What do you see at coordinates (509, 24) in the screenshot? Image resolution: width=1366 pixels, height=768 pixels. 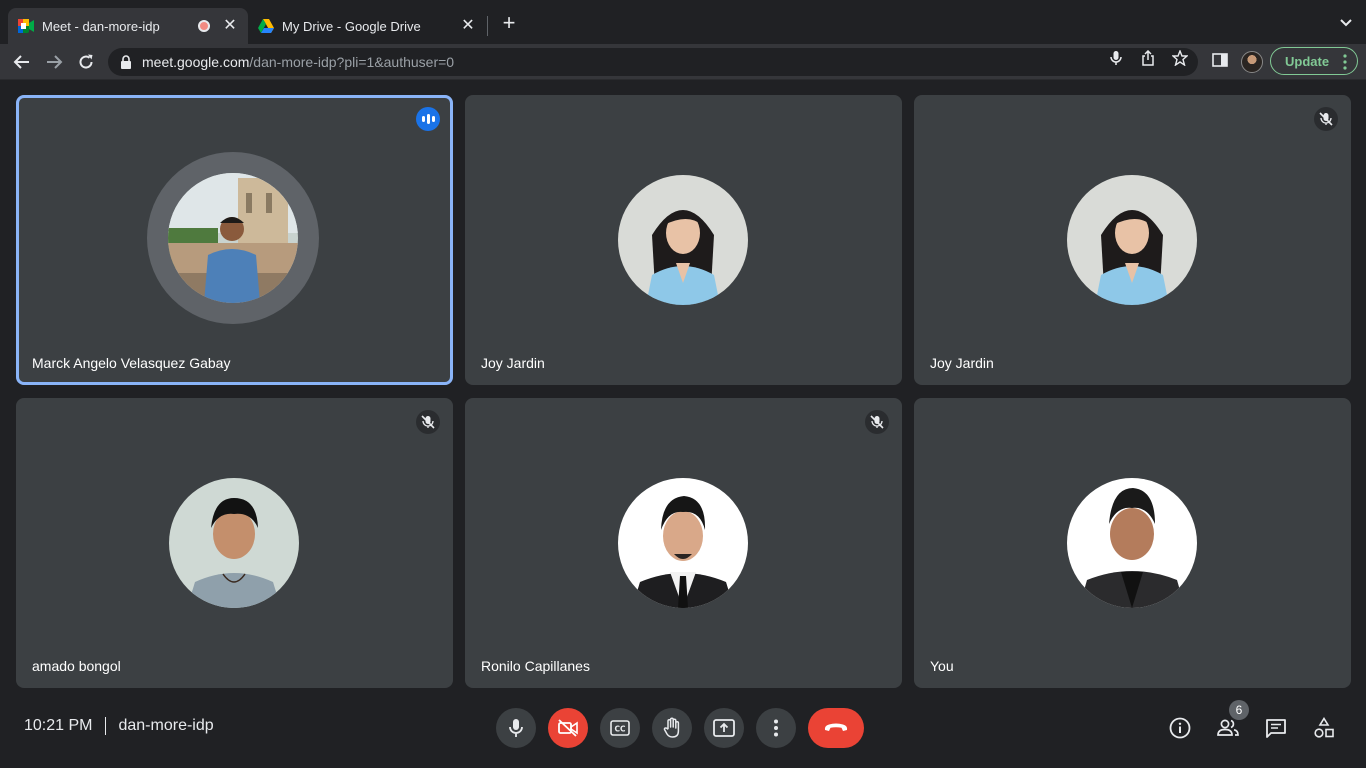 I see `new-tab-icon: +` at bounding box center [509, 24].